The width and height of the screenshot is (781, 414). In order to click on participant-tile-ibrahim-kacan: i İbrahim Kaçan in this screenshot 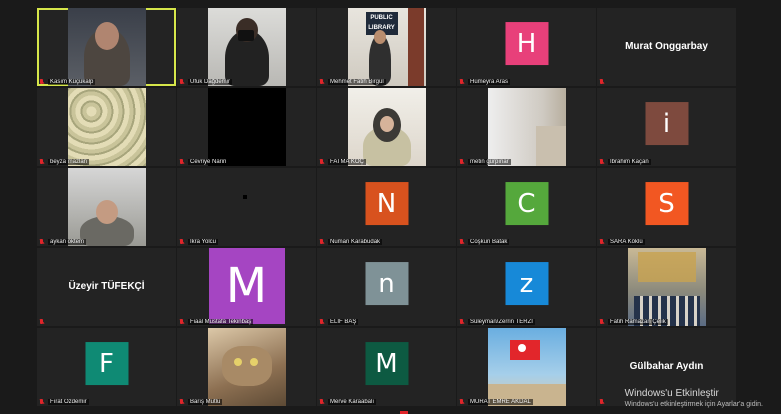, I will do `click(666, 127)`.